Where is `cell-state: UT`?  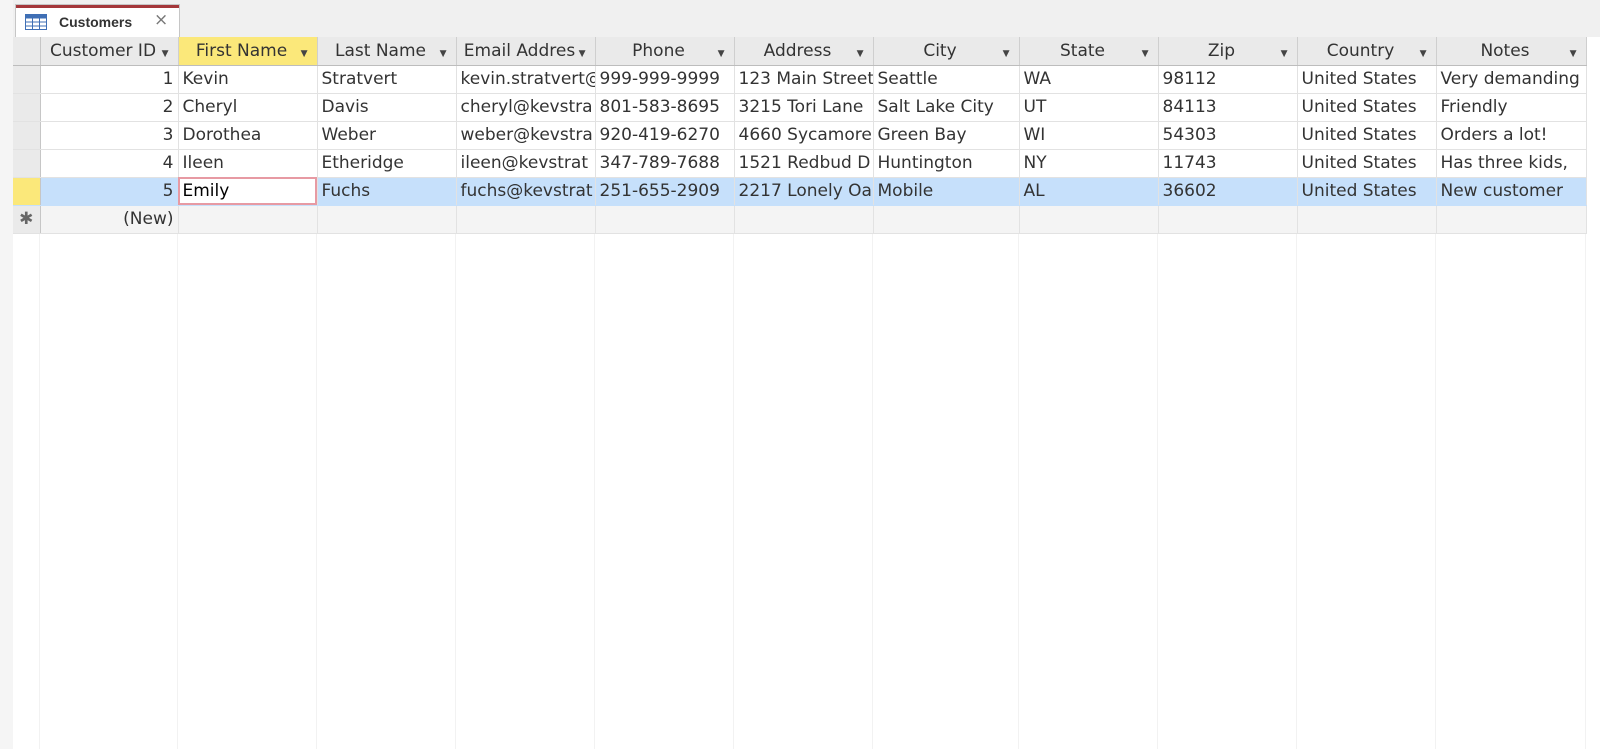
cell-state: UT is located at coordinates (1089, 107).